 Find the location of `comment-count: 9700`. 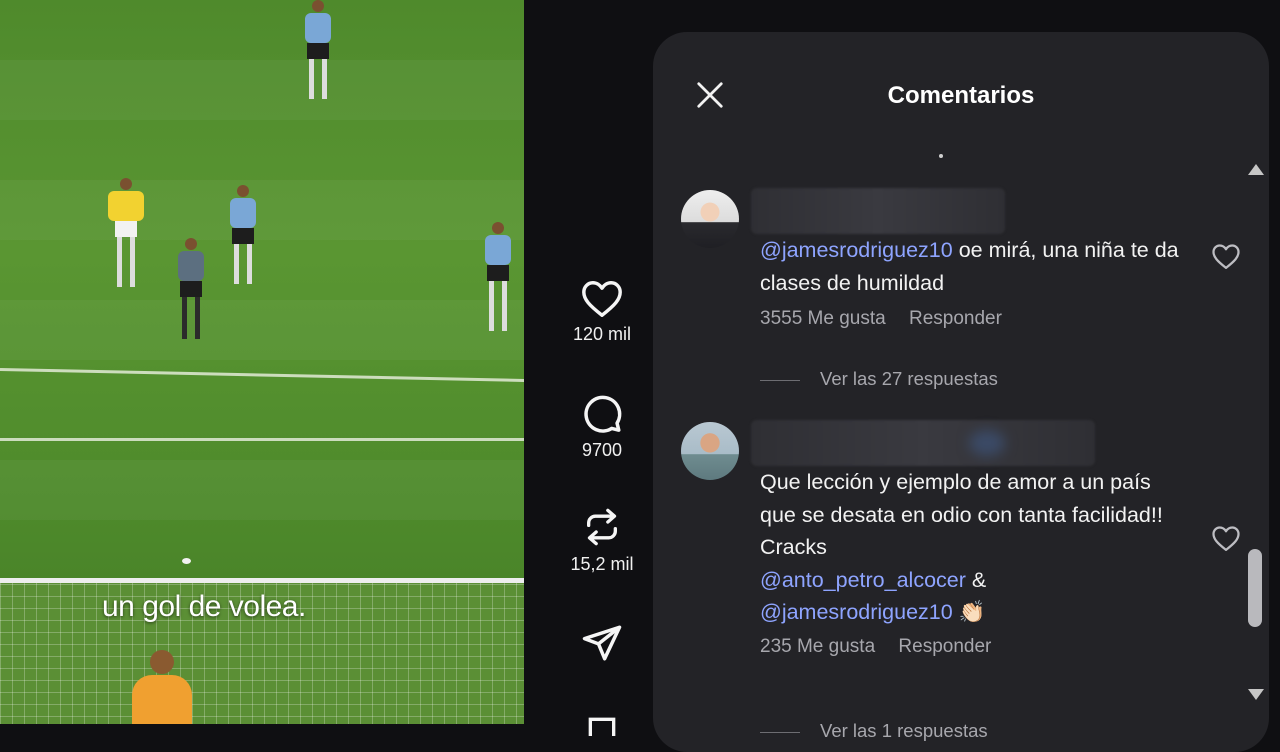

comment-count: 9700 is located at coordinates (602, 450).